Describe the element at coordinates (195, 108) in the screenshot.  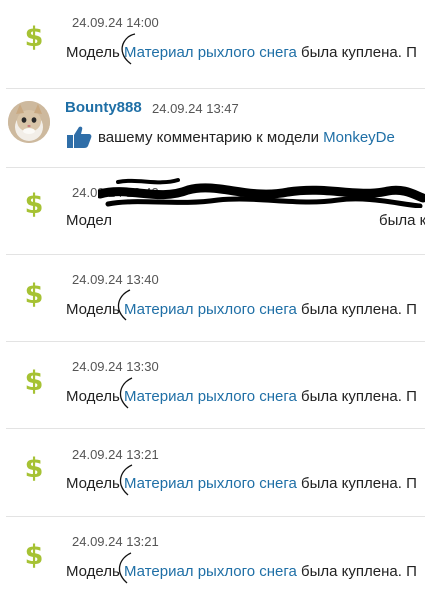
I see `notification-timestamp: 24.09.24 13:47` at that location.